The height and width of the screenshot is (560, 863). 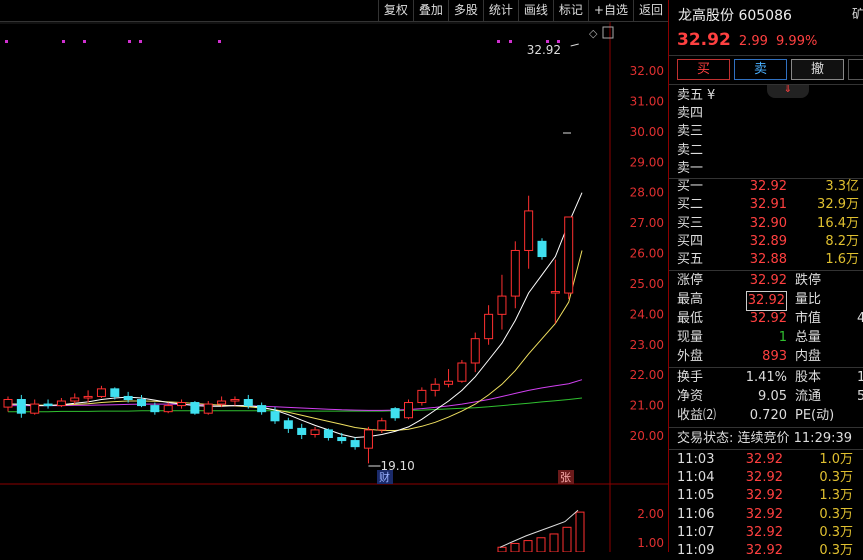 I want to click on ask-label: 卖五, so click(x=690, y=95).